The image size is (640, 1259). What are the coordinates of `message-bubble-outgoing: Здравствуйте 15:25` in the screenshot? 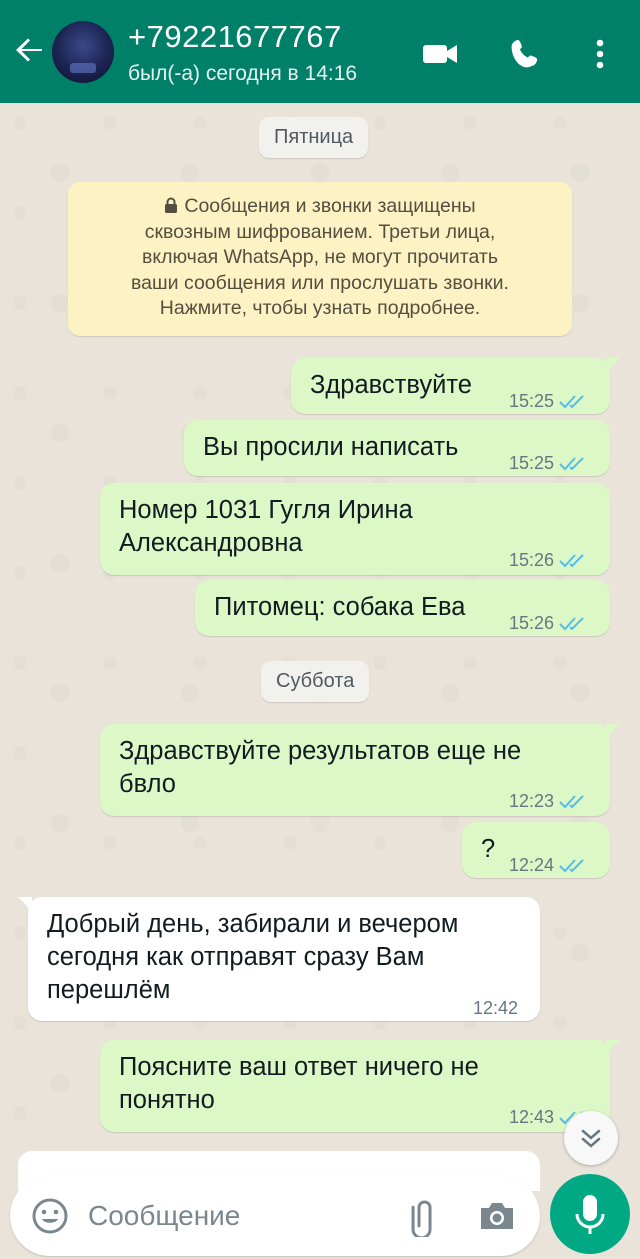 It's located at (455, 386).